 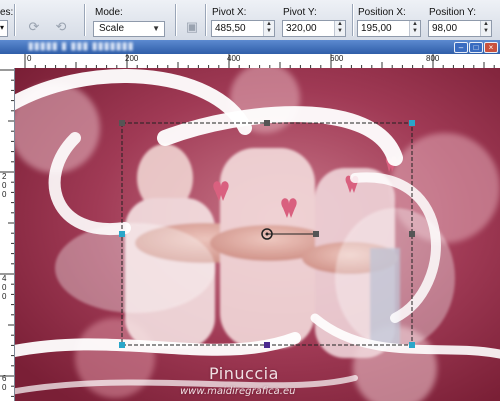 What do you see at coordinates (267, 123) in the screenshot?
I see `handle-top-middle` at bounding box center [267, 123].